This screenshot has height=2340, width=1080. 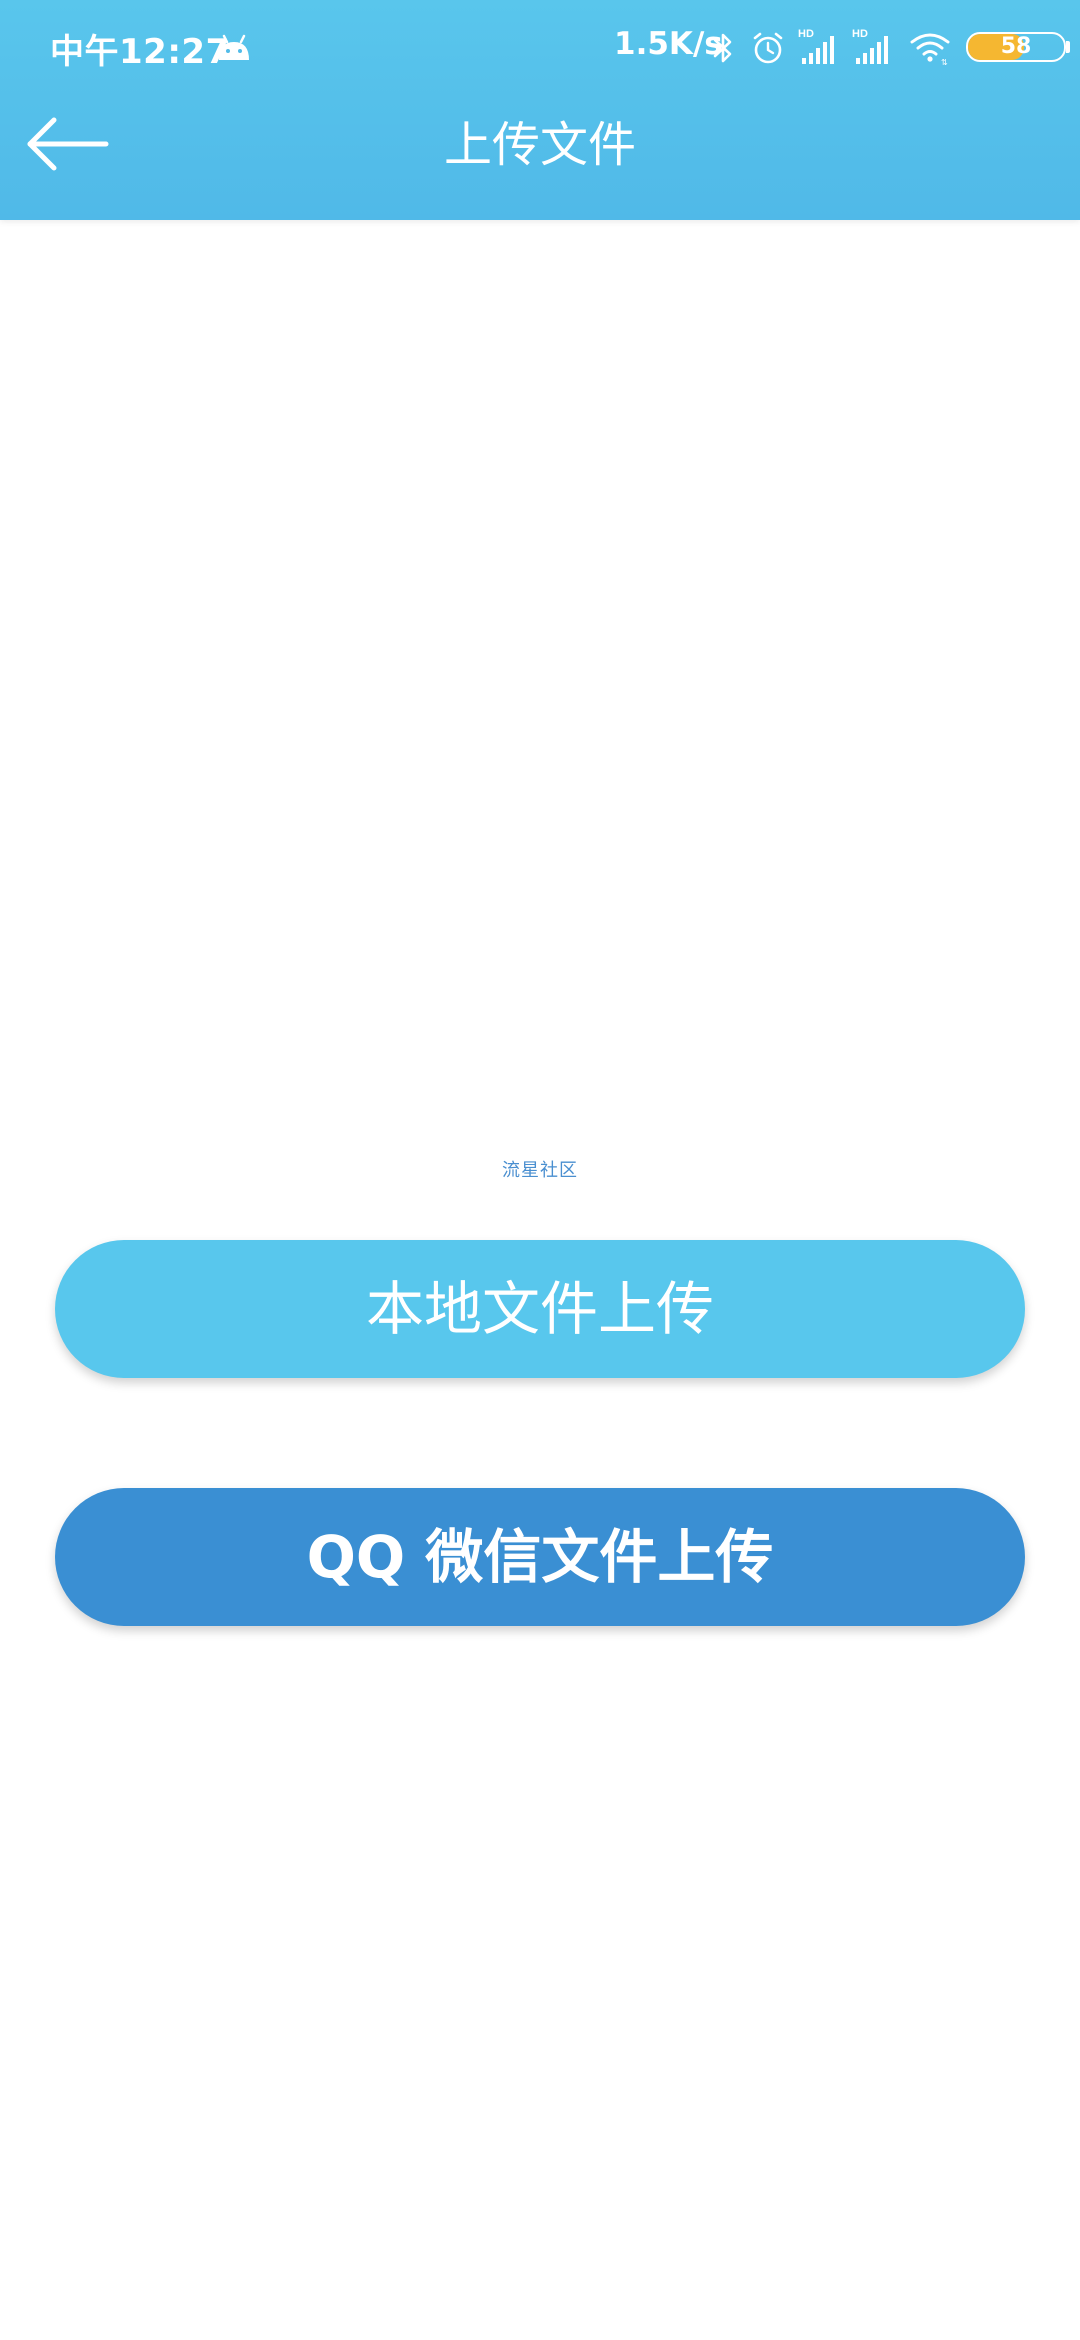 I want to click on back-button, so click(x=70, y=145).